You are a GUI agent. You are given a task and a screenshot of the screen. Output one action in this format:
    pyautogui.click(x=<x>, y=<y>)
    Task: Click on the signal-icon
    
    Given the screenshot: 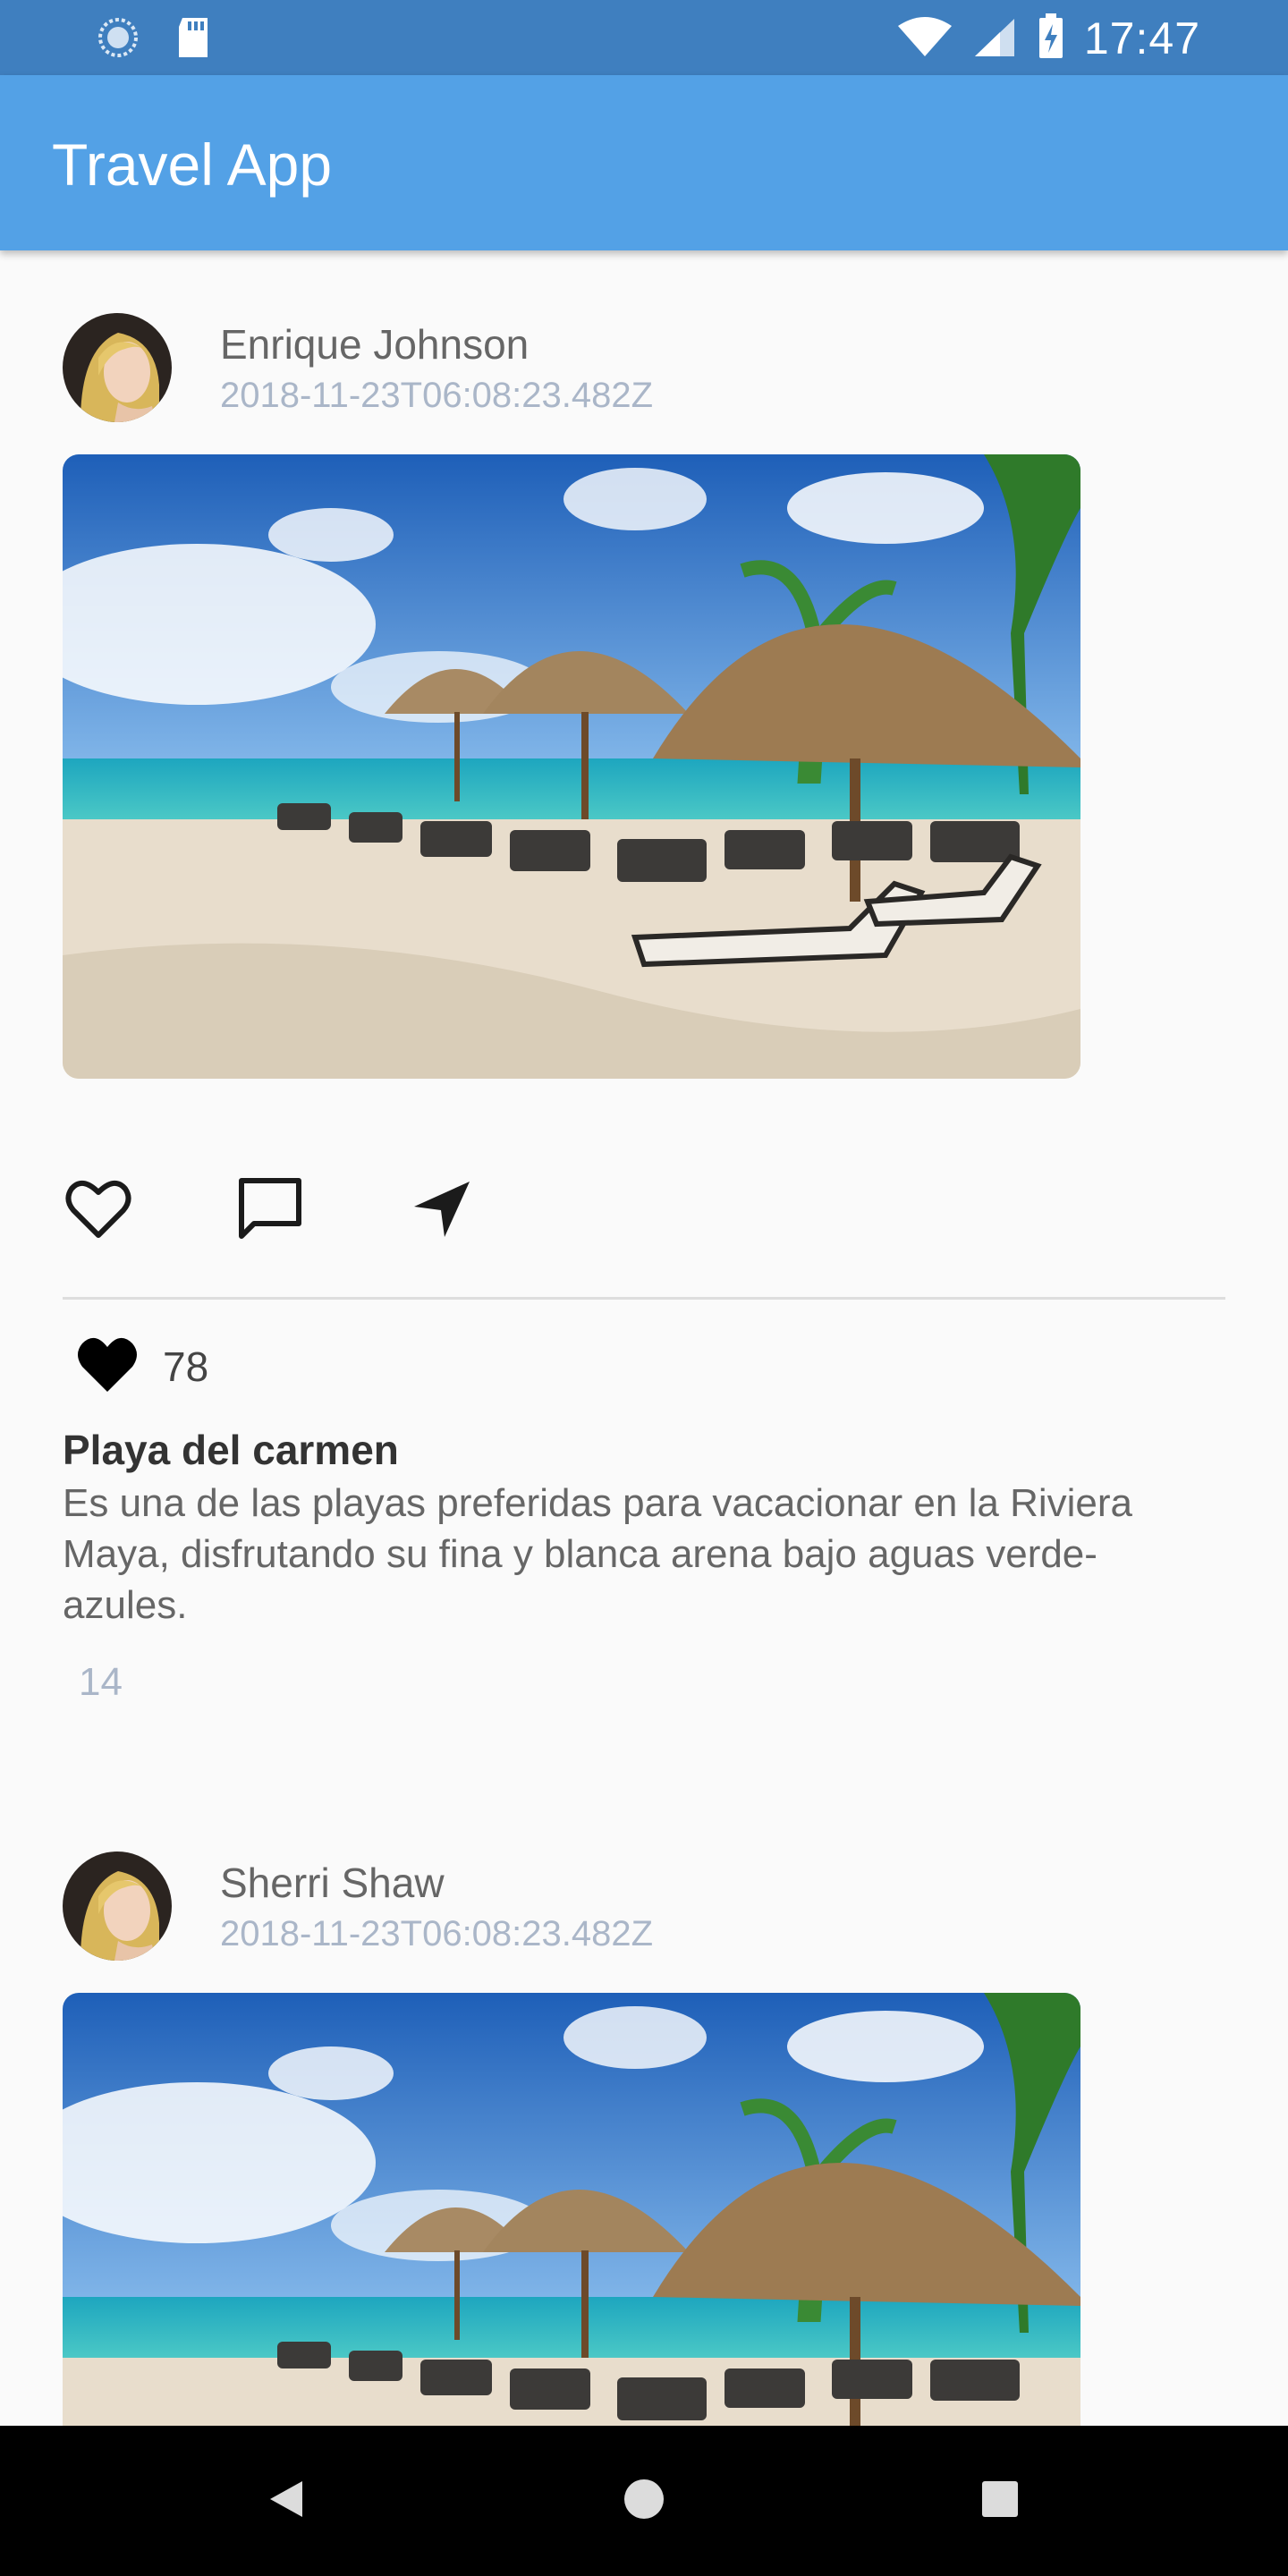 What is the action you would take?
    pyautogui.click(x=995, y=39)
    